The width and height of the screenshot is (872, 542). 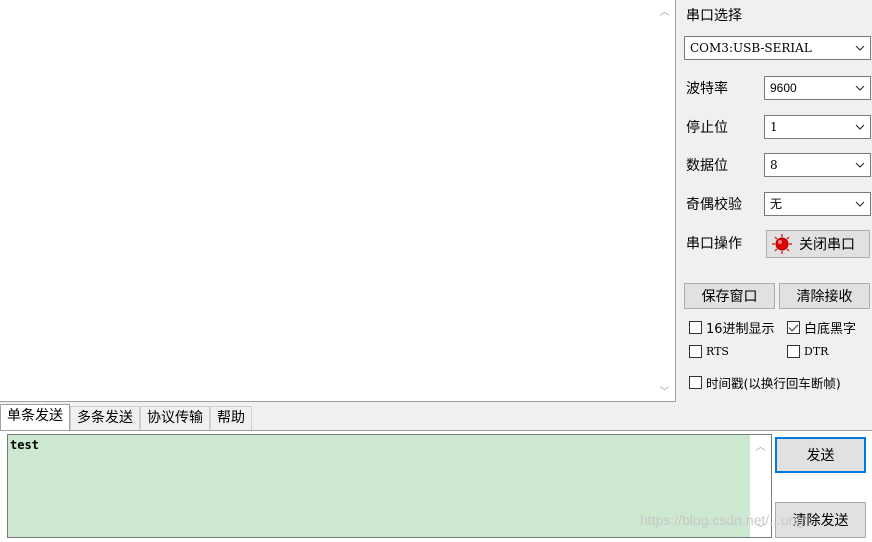 I want to click on stop-bits-label: 停止位, so click(x=707, y=128).